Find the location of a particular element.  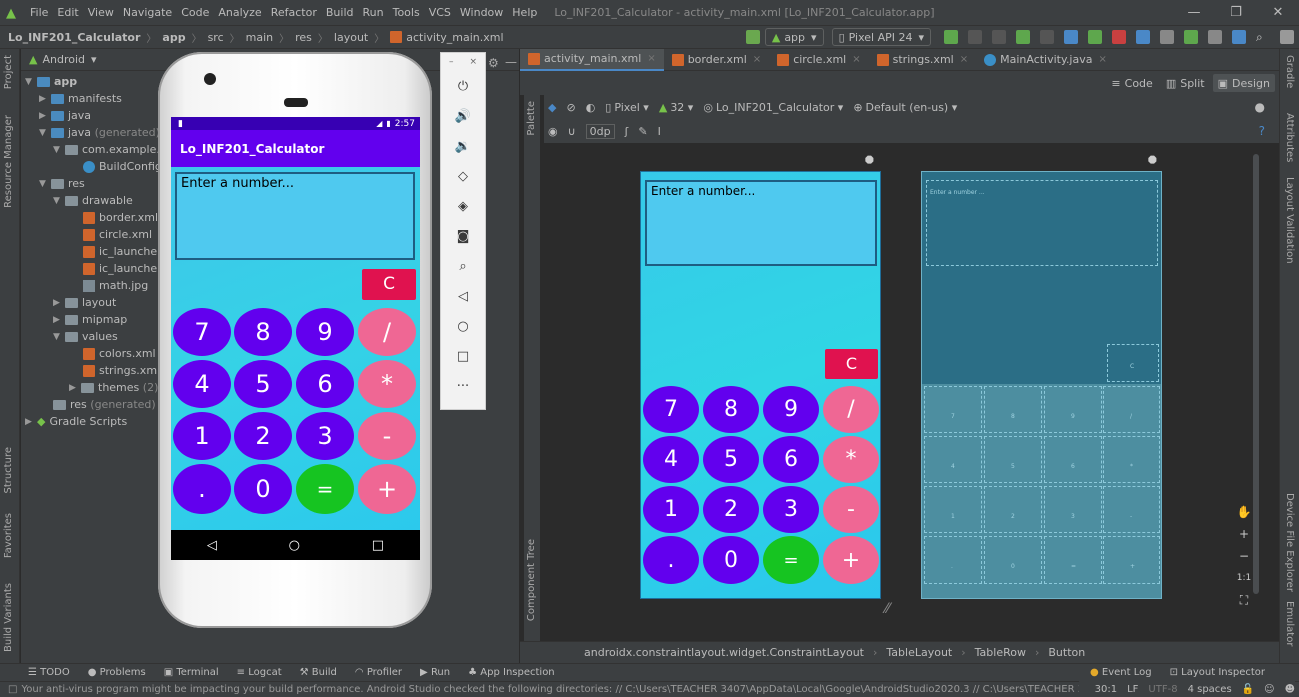

path-table-layout: TableLayout is located at coordinates (919, 652).